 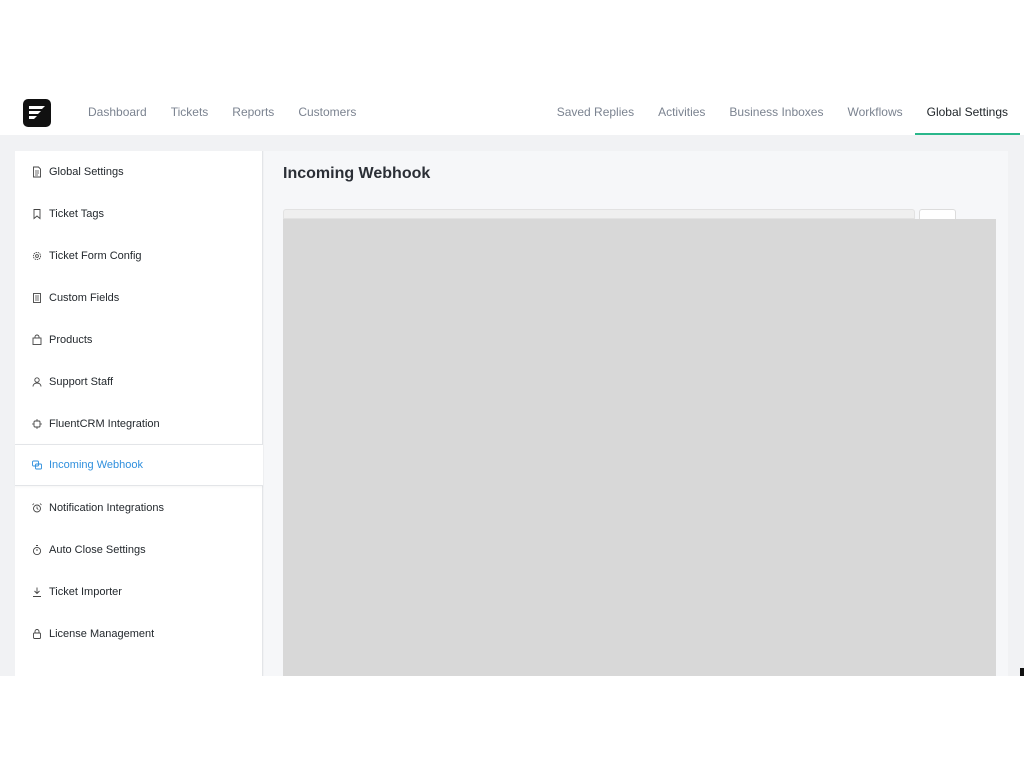 What do you see at coordinates (937, 214) in the screenshot?
I see `copy-url-button` at bounding box center [937, 214].